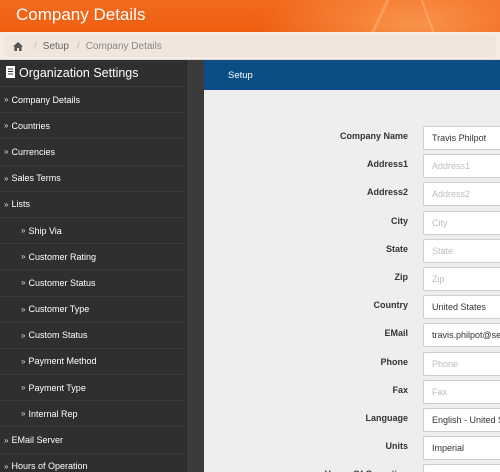  I want to click on sidebar-item-internal-rep: » Internal Rep, so click(93, 414).